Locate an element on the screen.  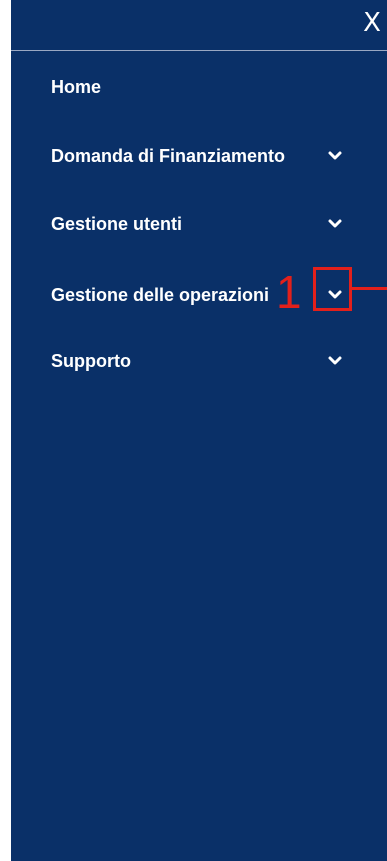
menu-item-domanda-di-finanziamento: Domanda di Finanziamento is located at coordinates (199, 156).